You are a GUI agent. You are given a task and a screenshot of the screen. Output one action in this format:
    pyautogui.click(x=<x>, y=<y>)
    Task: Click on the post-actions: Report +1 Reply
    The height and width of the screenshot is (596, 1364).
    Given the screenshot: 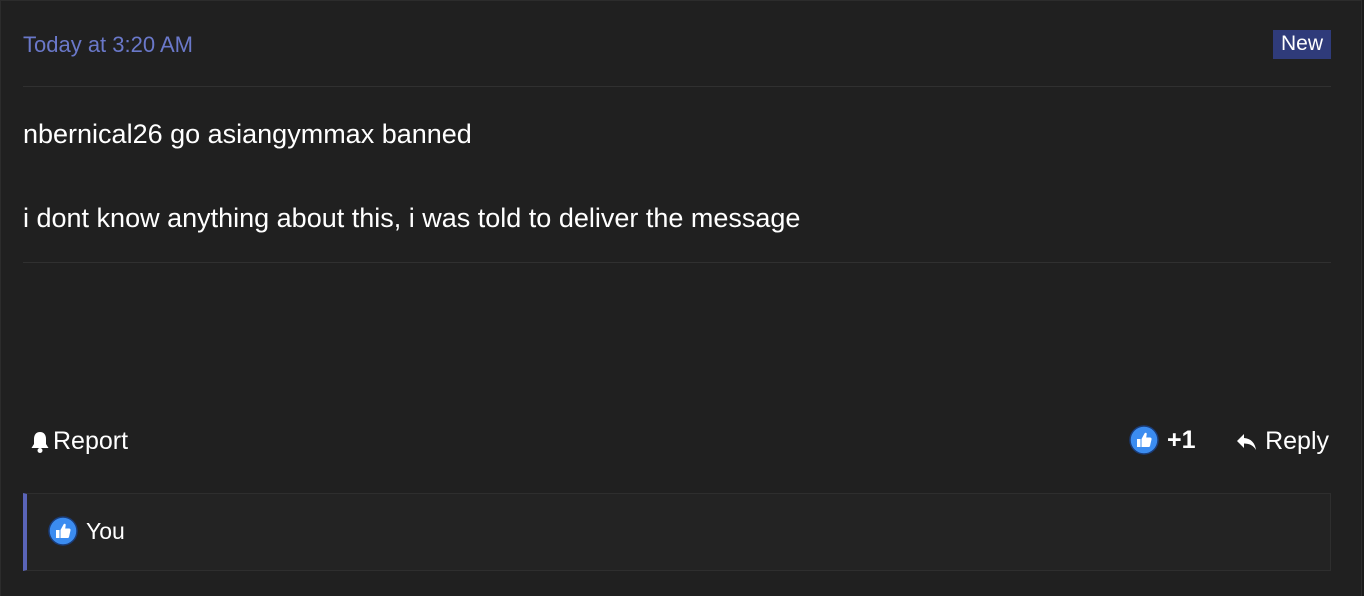 What is the action you would take?
    pyautogui.click(x=677, y=443)
    